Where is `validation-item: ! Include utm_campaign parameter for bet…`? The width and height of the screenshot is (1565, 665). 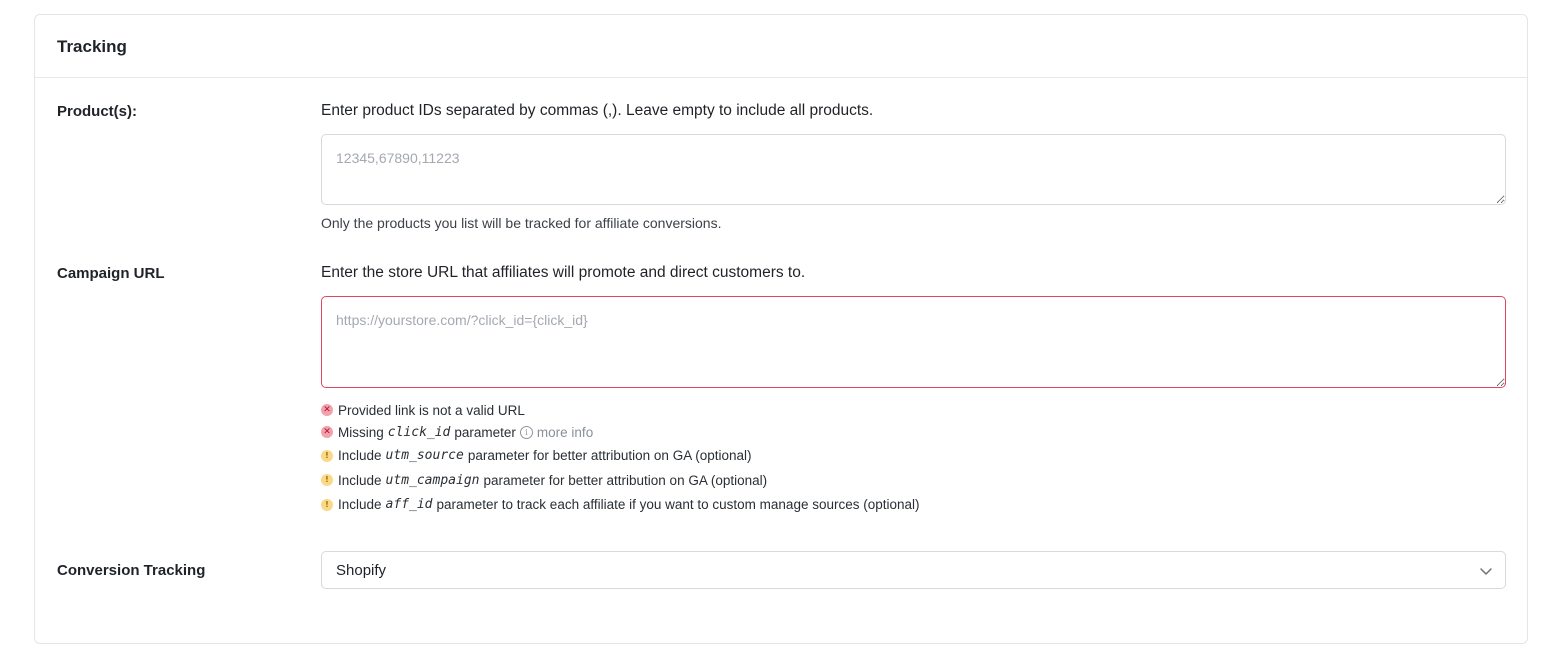 validation-item: ! Include utm_campaign parameter for bet… is located at coordinates (913, 480).